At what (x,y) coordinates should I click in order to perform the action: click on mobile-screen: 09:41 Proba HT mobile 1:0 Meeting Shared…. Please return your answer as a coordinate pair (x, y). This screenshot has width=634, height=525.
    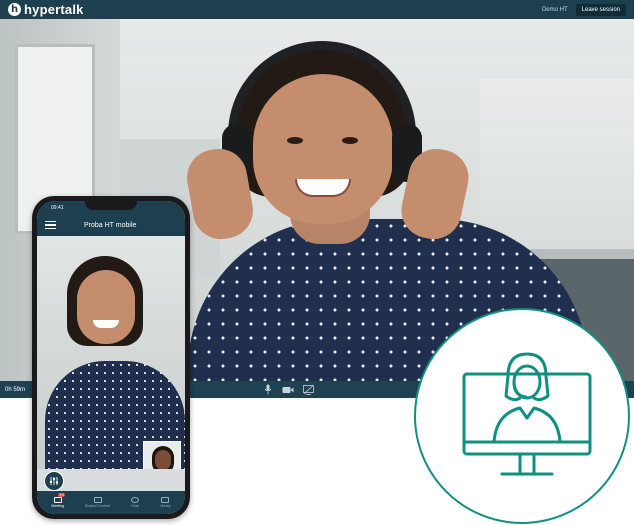
    Looking at the image, I should click on (111, 357).